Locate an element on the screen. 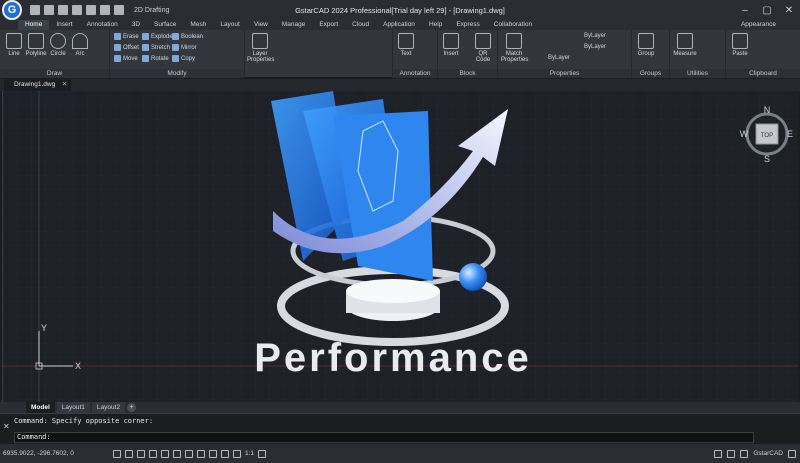  ortho-toggle-icon is located at coordinates (141, 453).